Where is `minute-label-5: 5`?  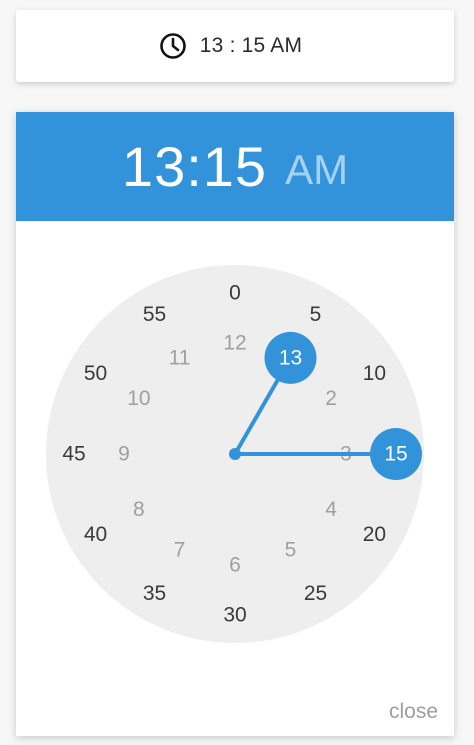
minute-label-5: 5 is located at coordinates (316, 314).